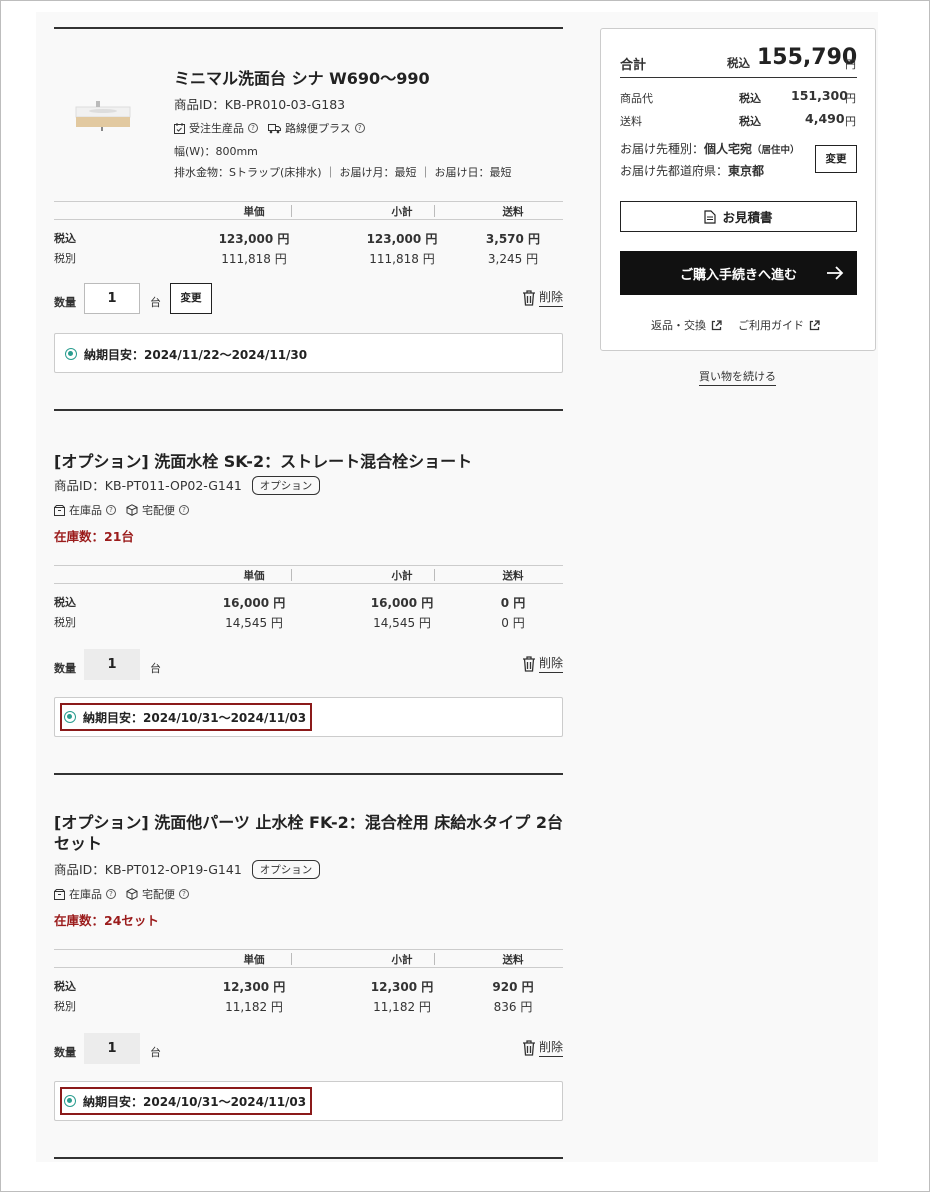 Image resolution: width=930 pixels, height=1192 pixels. I want to click on delivery-estimate-text: 納期目安：2024/11/22〜2024/11/30, so click(196, 354).